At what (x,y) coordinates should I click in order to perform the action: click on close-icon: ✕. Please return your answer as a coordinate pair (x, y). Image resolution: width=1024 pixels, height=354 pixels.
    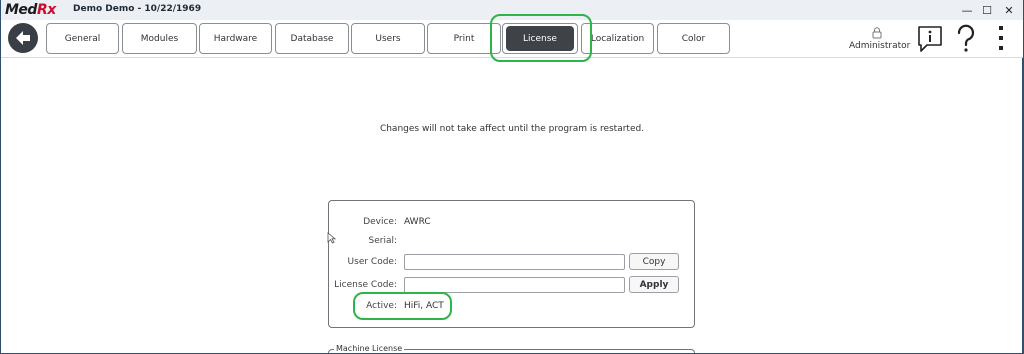
    Looking at the image, I should click on (1009, 10).